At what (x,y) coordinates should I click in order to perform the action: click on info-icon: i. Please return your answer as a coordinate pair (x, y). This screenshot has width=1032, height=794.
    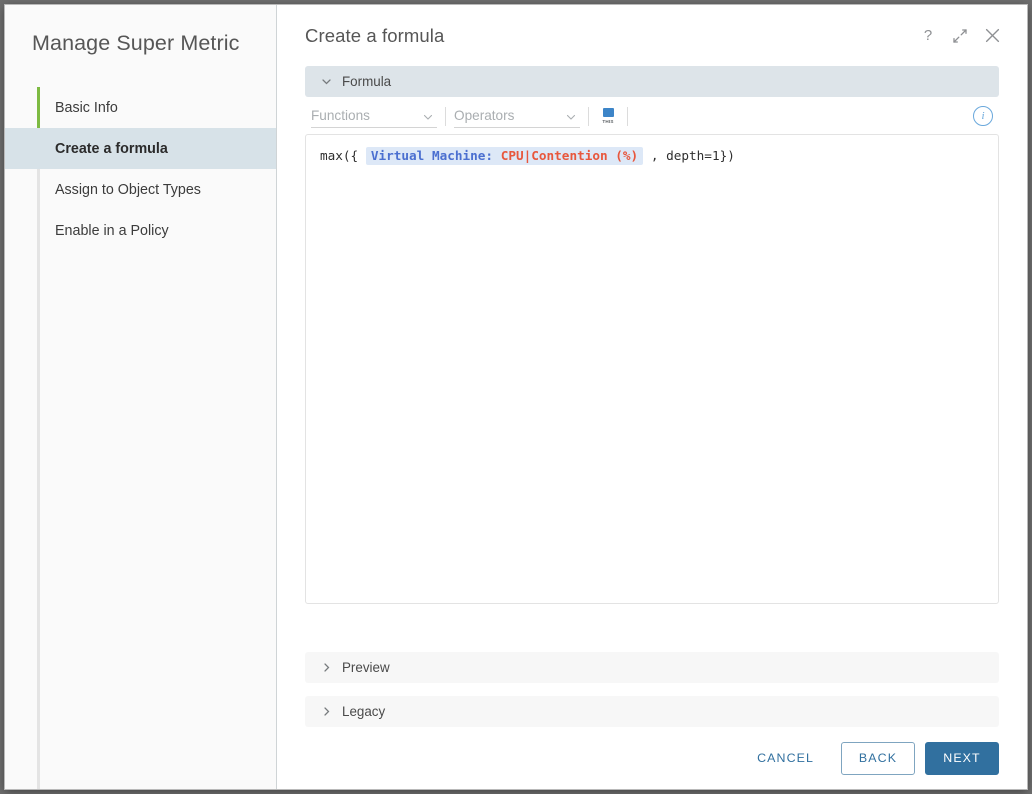
    Looking at the image, I should click on (983, 116).